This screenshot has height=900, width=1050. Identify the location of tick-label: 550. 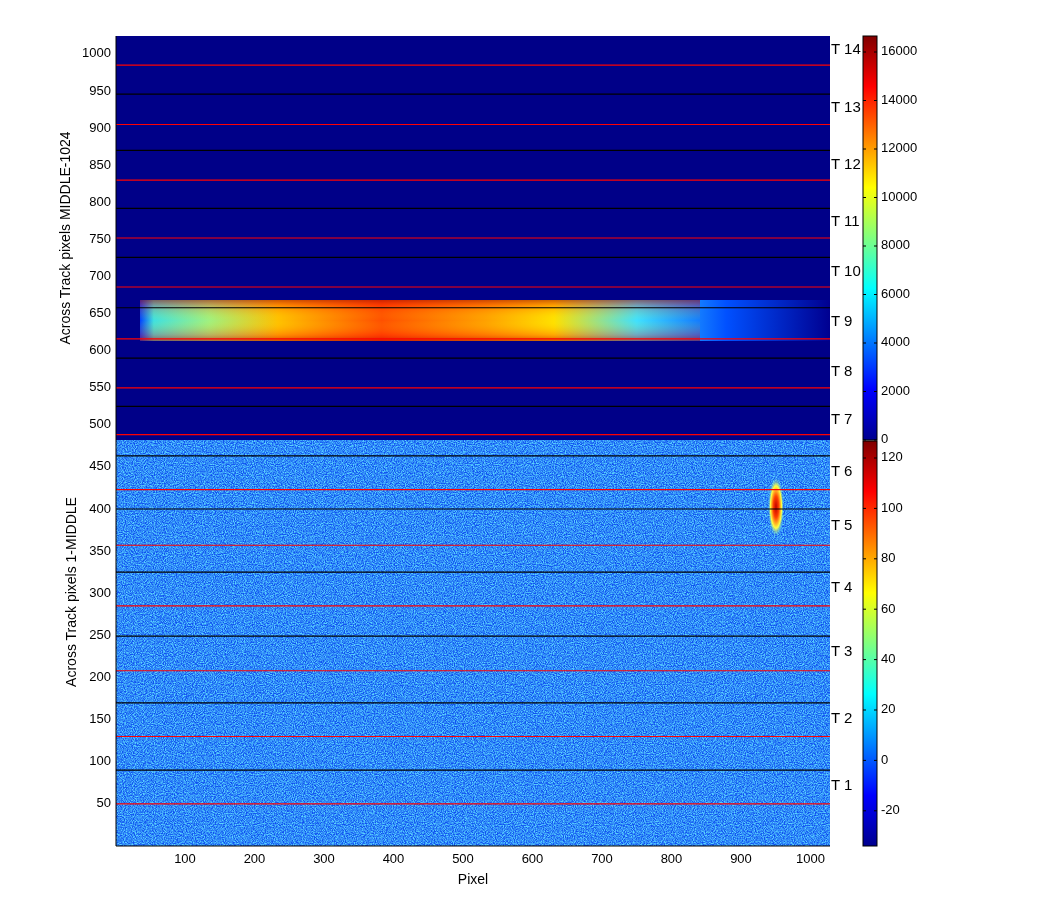
(100, 387).